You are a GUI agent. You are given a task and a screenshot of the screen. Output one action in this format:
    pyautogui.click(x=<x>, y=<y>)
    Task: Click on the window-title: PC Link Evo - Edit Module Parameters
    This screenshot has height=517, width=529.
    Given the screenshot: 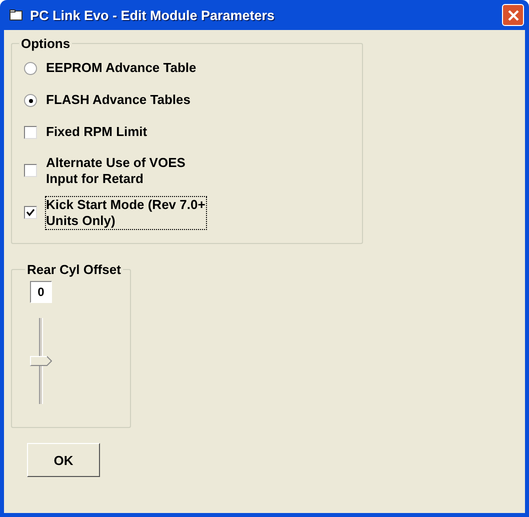 What is the action you would take?
    pyautogui.click(x=153, y=15)
    